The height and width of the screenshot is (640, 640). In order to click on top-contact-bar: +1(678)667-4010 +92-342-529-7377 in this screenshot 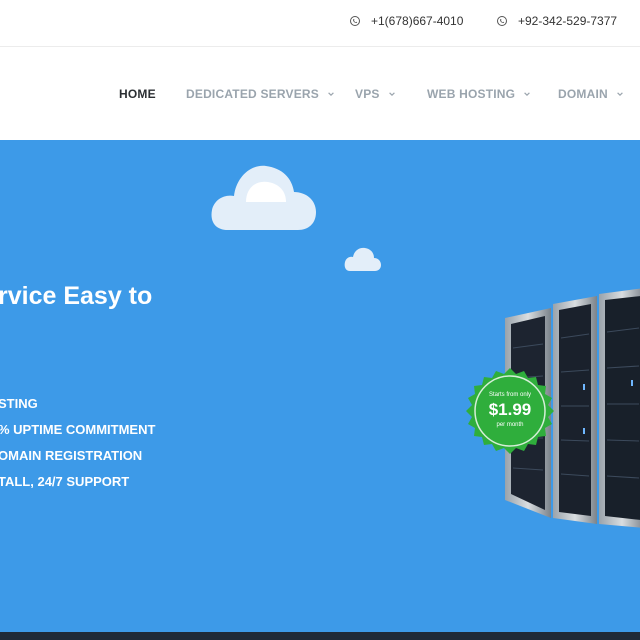, I will do `click(320, 23)`.